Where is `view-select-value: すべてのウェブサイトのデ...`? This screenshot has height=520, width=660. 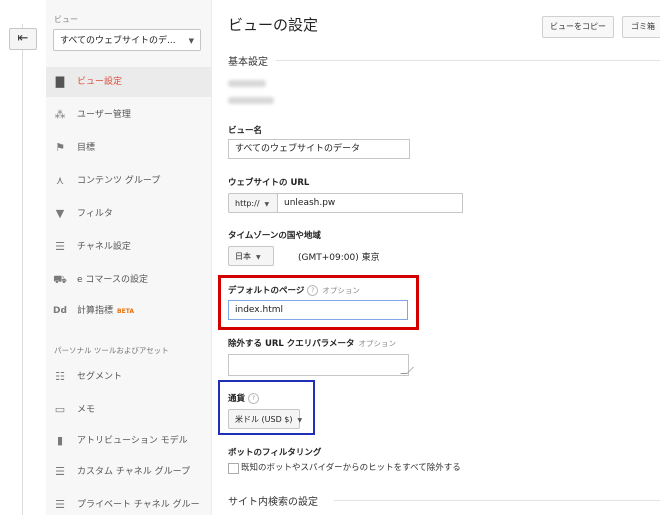
view-select-value: すべてのウェブサイトのデ... is located at coordinates (118, 41).